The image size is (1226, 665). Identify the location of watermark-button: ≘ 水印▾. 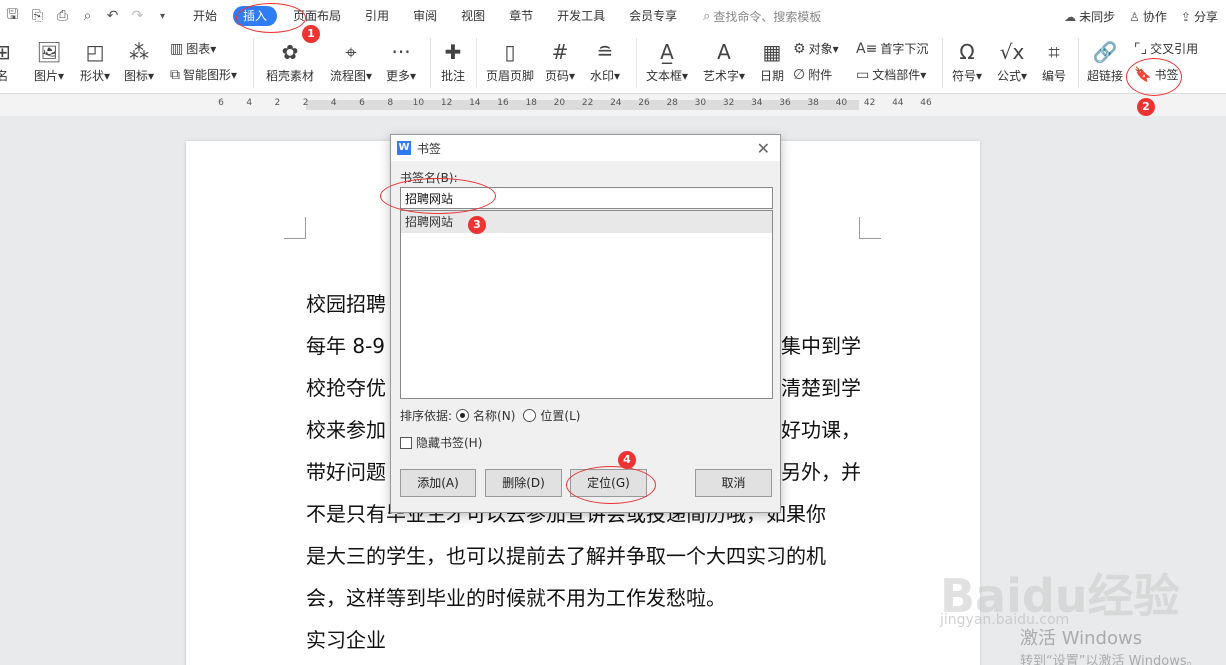
(605, 62).